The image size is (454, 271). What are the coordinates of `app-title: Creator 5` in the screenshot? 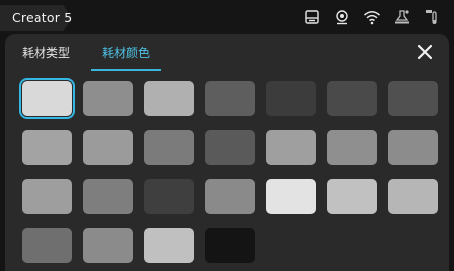 It's located at (42, 17).